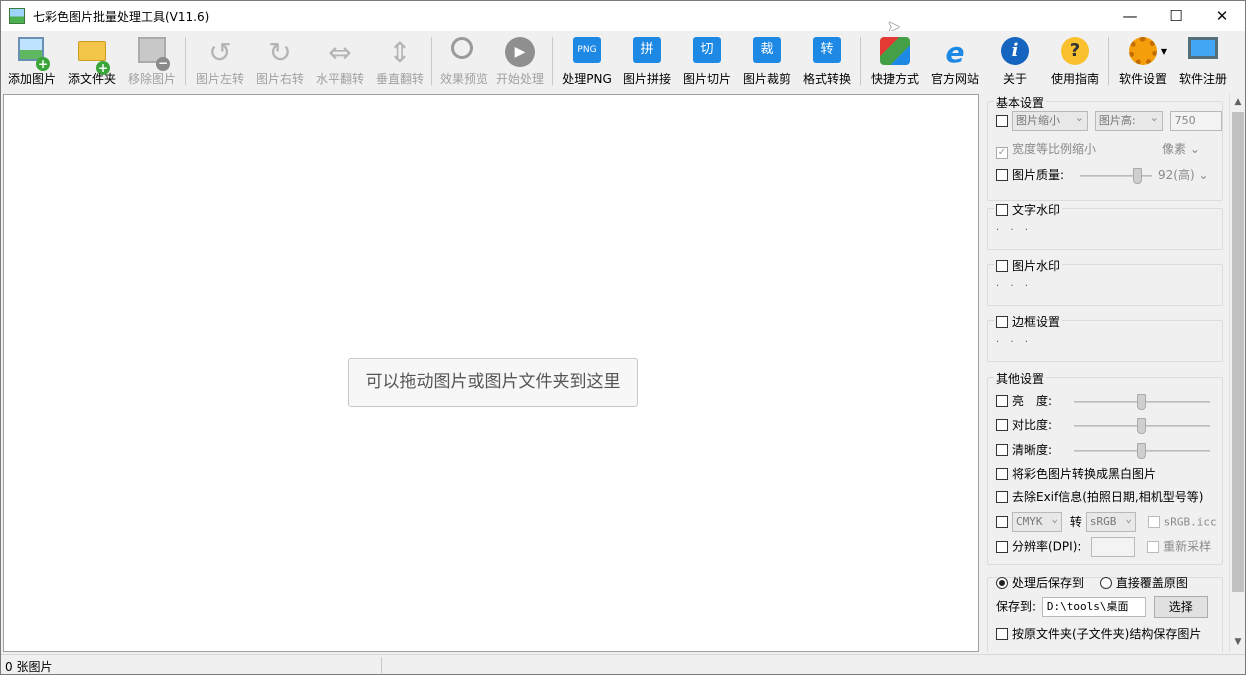 The width and height of the screenshot is (1246, 675). What do you see at coordinates (220, 62) in the screenshot?
I see `rotate-left-button: ↺ 图片左转` at bounding box center [220, 62].